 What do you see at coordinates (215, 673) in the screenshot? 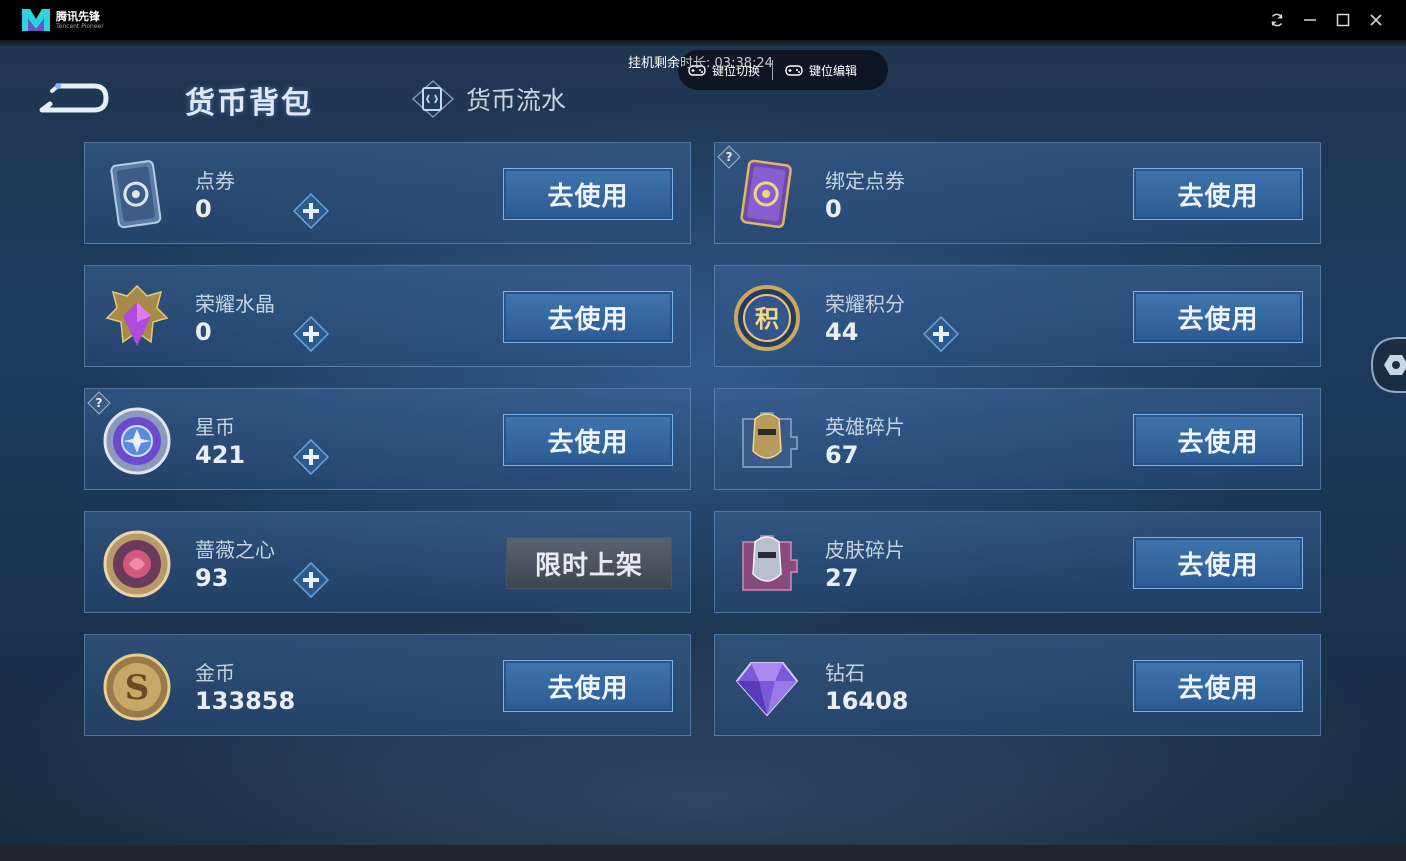
I see `currency-name: 金币` at bounding box center [215, 673].